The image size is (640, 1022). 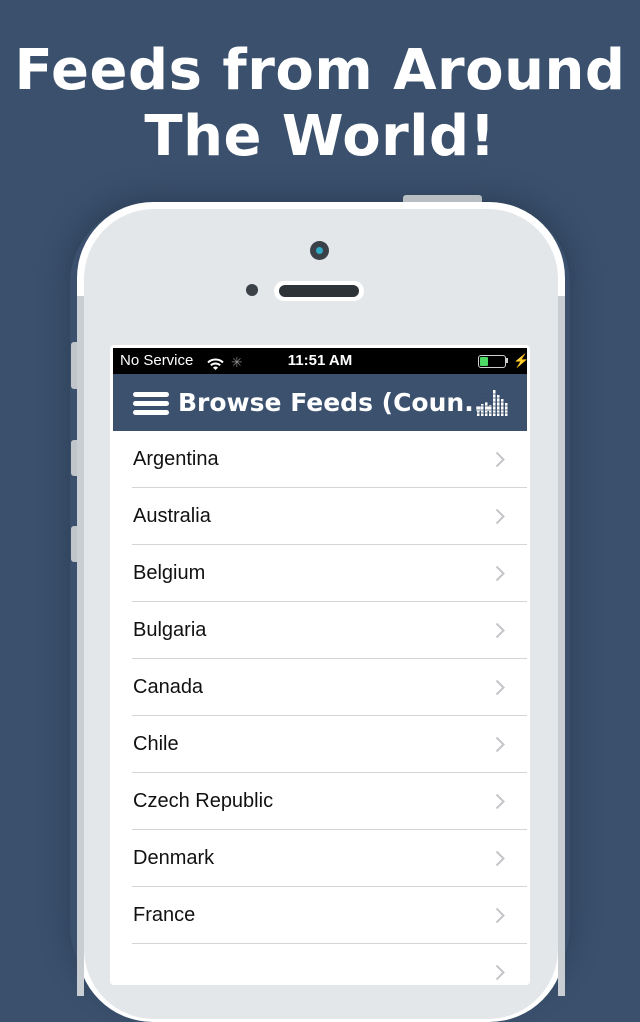 I want to click on country-list-item: Argentina, so click(x=320, y=459).